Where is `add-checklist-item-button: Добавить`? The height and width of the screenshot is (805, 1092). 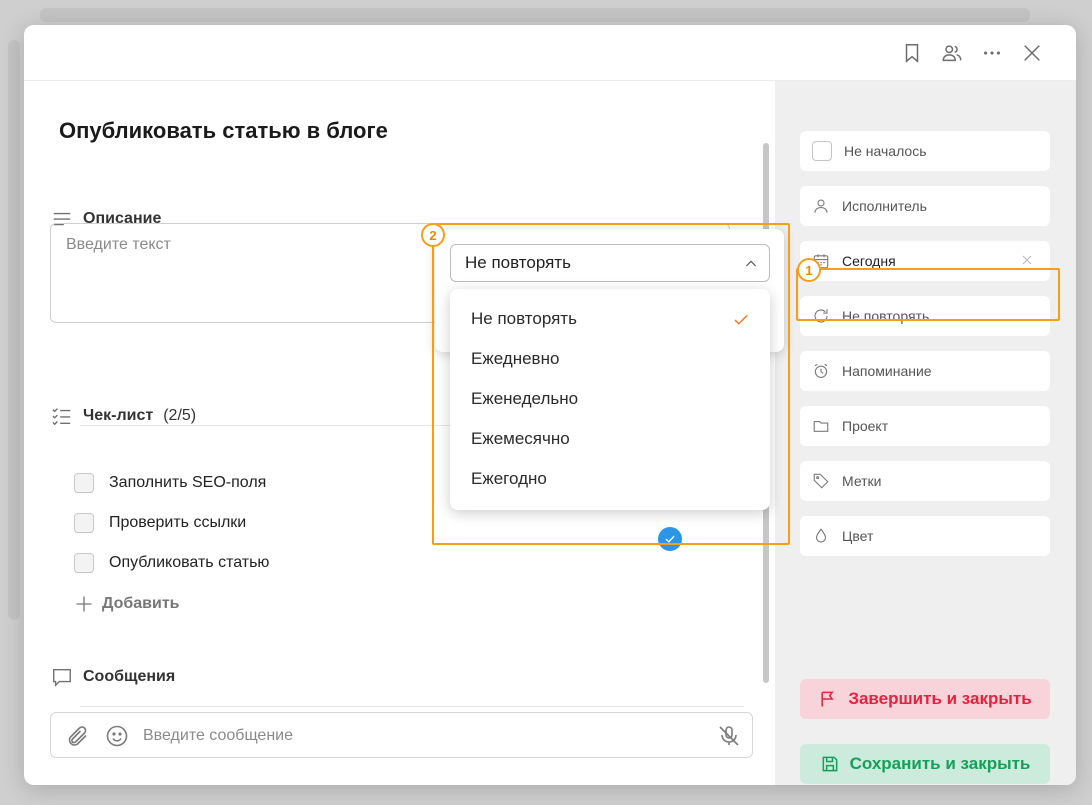 add-checklist-item-button: Добавить is located at coordinates (127, 604).